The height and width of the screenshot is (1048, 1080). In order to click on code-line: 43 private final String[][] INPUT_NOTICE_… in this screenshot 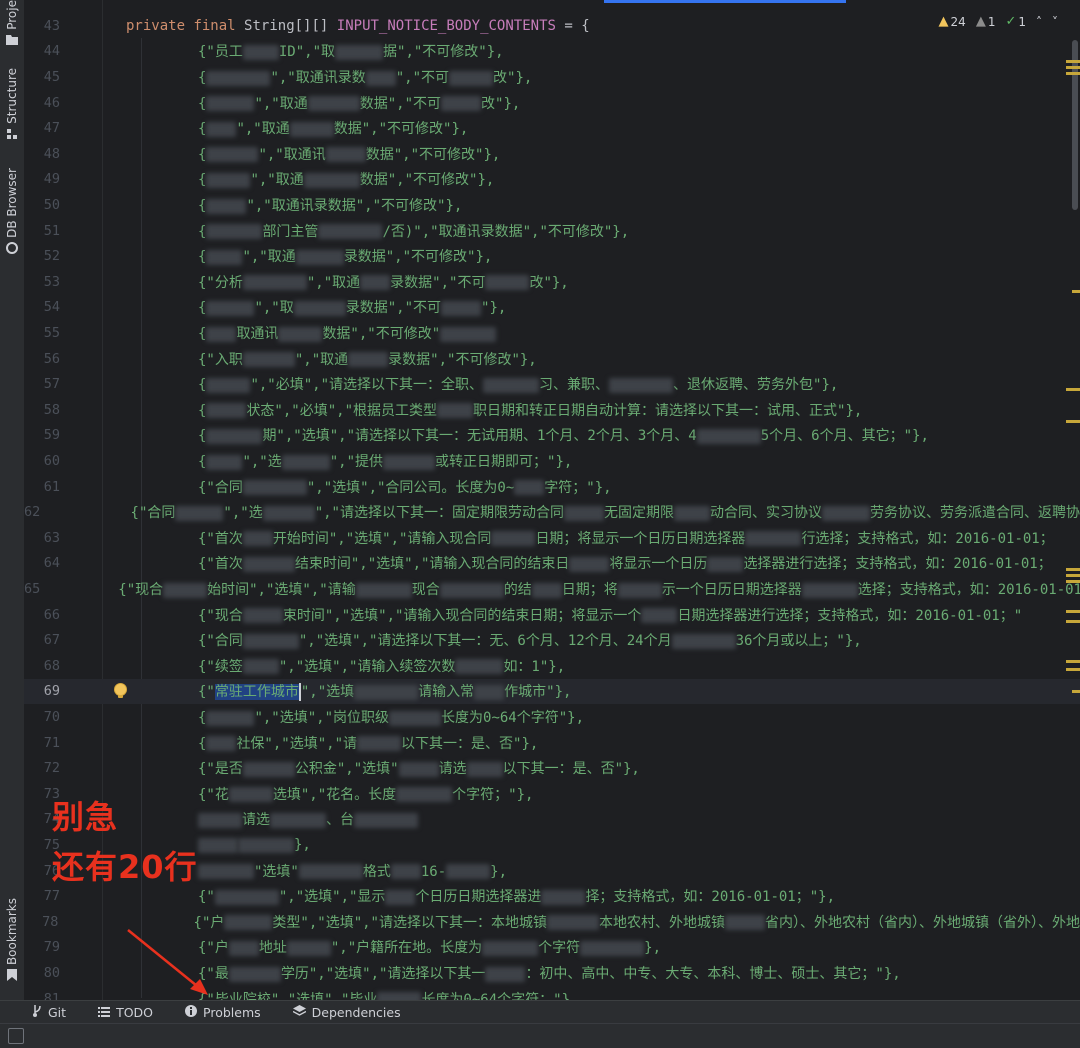, I will do `click(552, 26)`.